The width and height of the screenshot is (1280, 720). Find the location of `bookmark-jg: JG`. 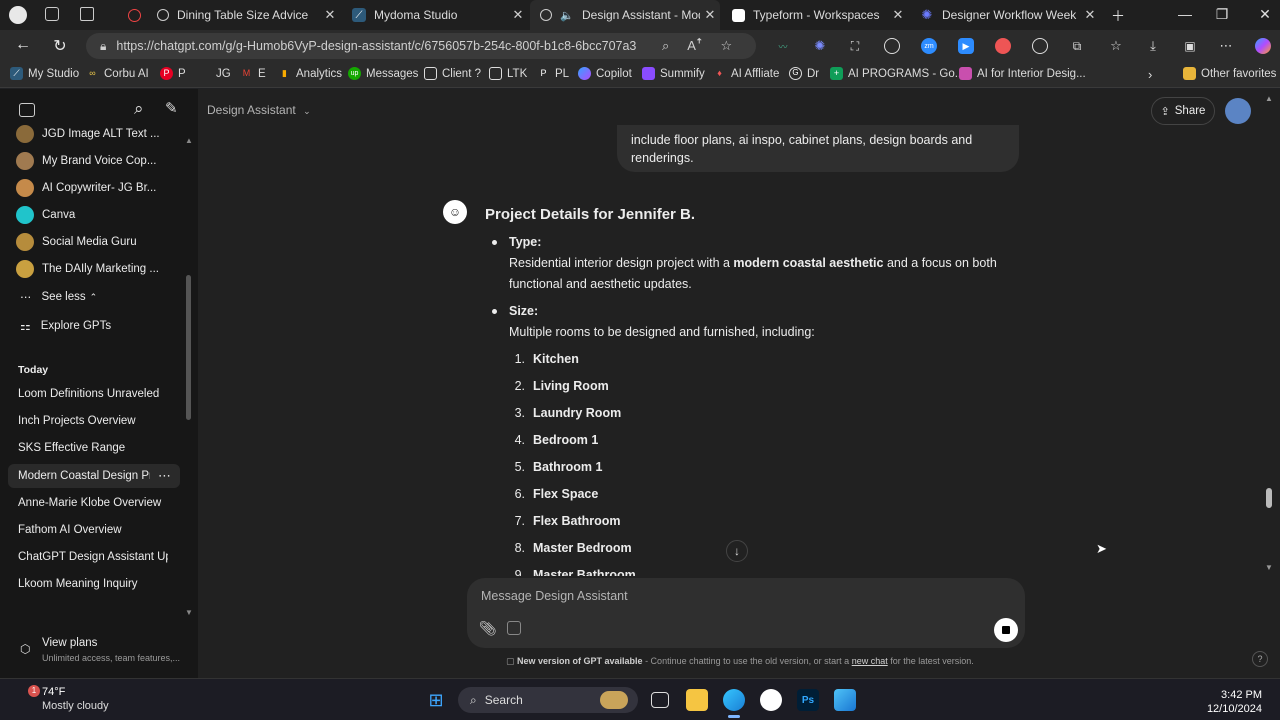

bookmark-jg: JG is located at coordinates (214, 73).